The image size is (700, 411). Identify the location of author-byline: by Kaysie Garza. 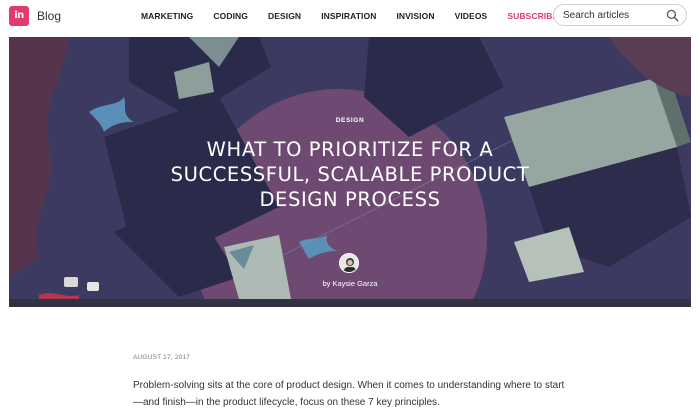
(350, 283).